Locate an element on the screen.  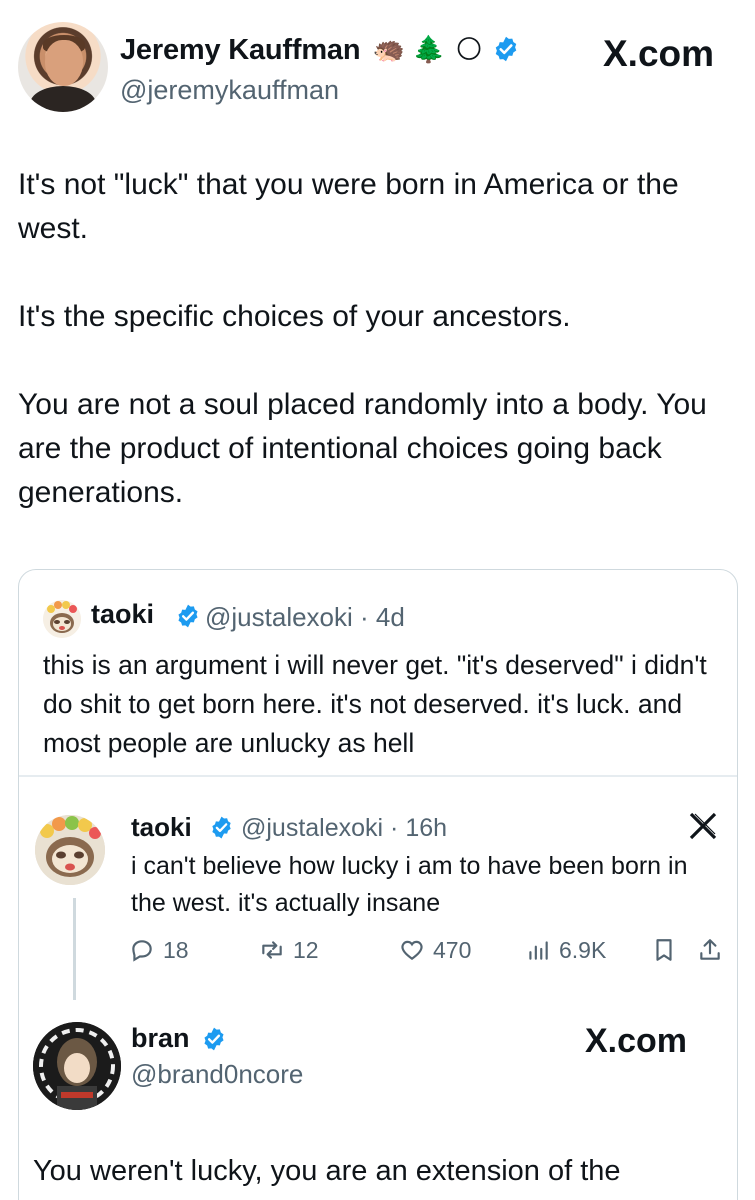
share-icon is located at coordinates (710, 949).